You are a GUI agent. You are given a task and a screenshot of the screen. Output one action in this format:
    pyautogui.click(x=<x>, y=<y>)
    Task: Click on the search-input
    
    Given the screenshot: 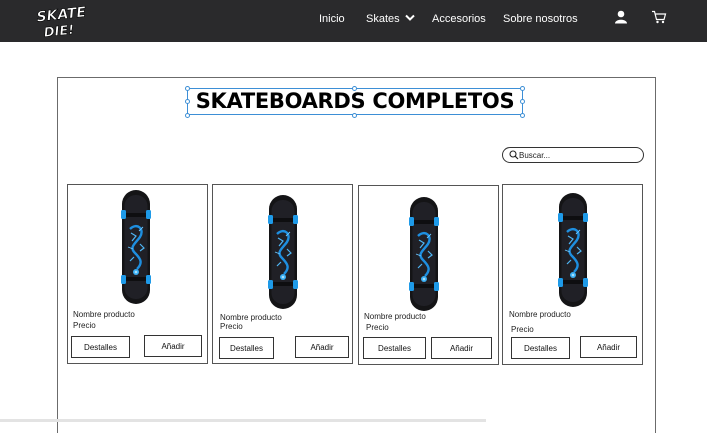 What is the action you would take?
    pyautogui.click(x=579, y=155)
    